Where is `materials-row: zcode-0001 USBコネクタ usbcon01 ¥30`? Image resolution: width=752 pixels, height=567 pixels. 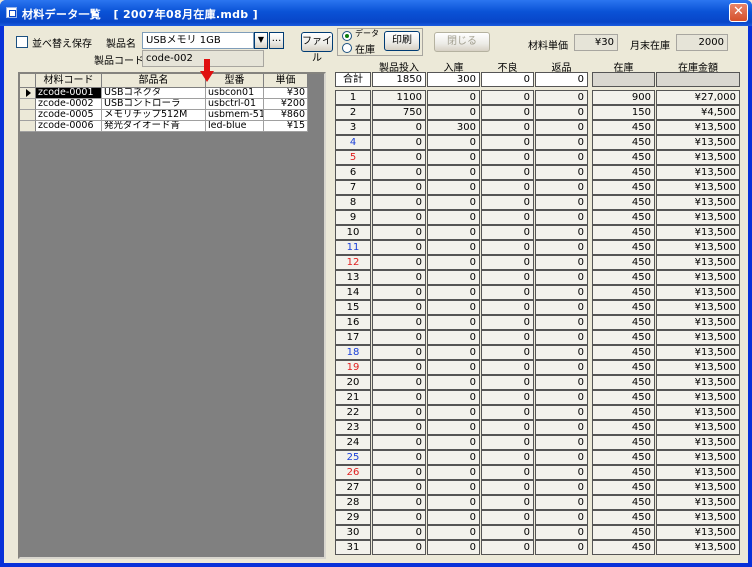 materials-row: zcode-0001 USBコネクタ usbcon01 ¥30 is located at coordinates (164, 93).